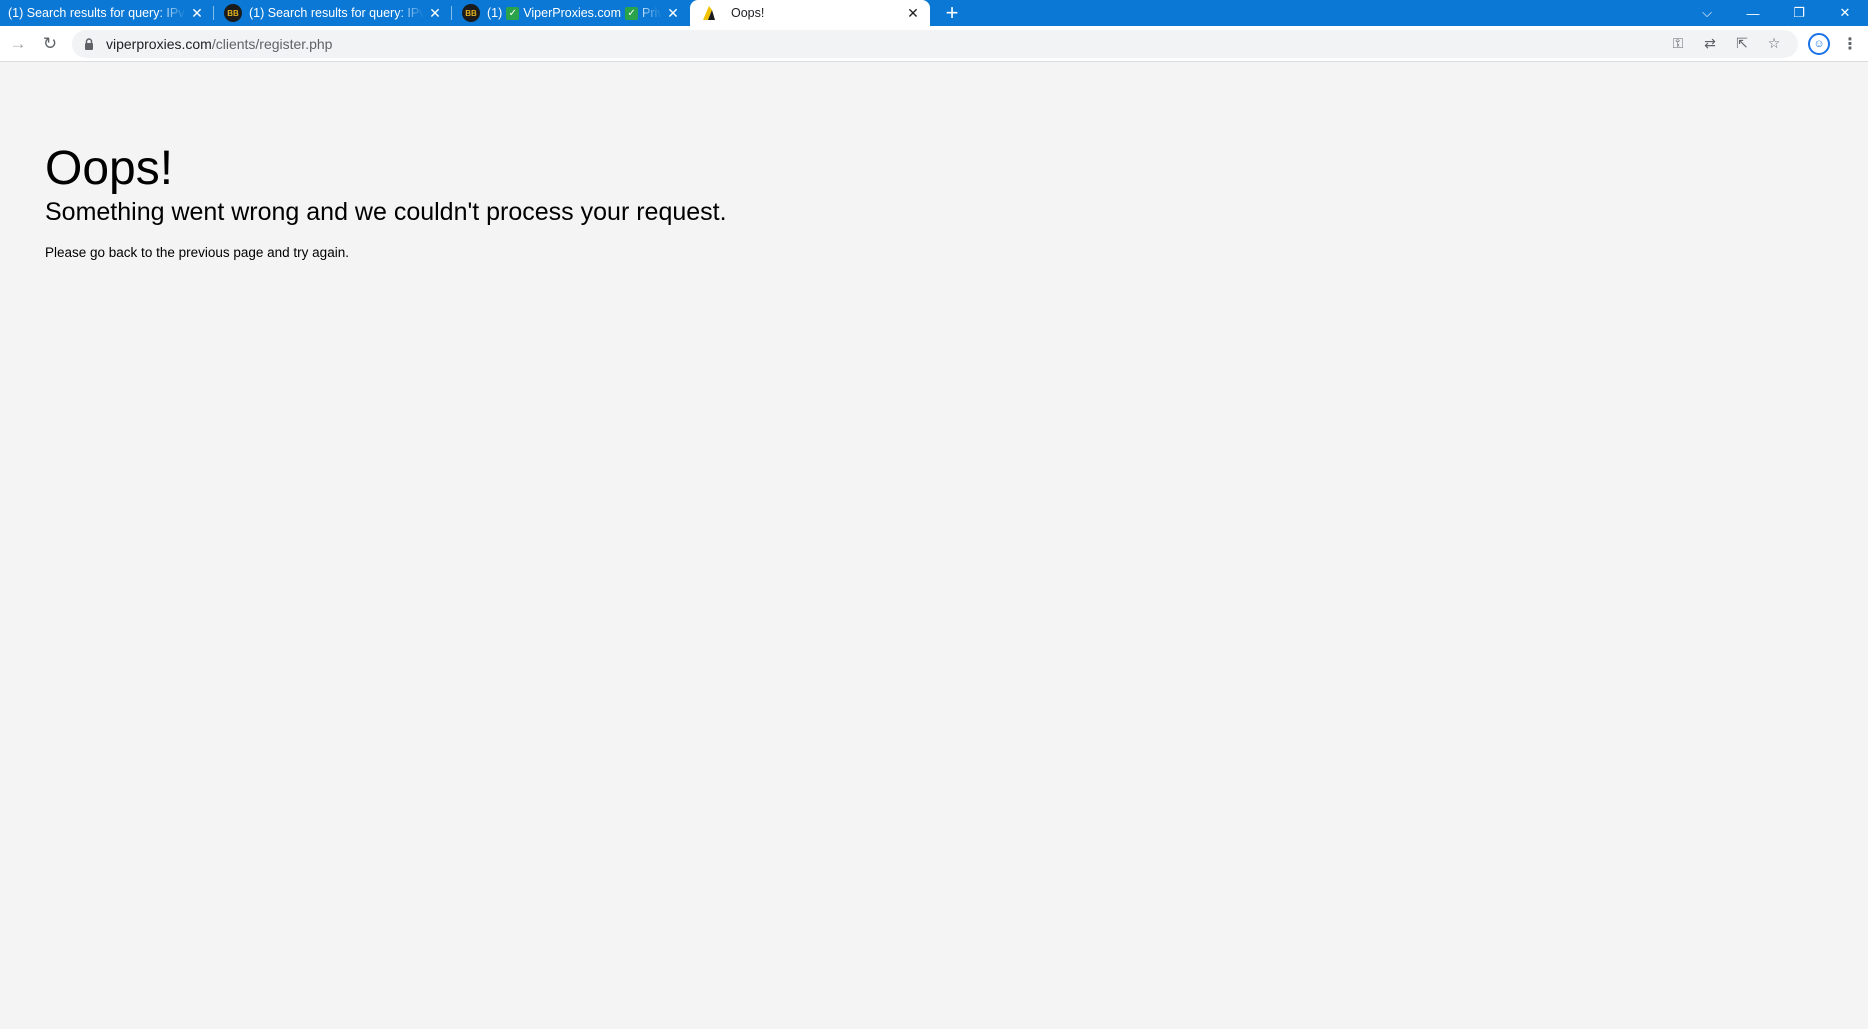 This screenshot has width=1868, height=1029. Describe the element at coordinates (1774, 44) in the screenshot. I see `bookmark-star-icon: ☆` at that location.